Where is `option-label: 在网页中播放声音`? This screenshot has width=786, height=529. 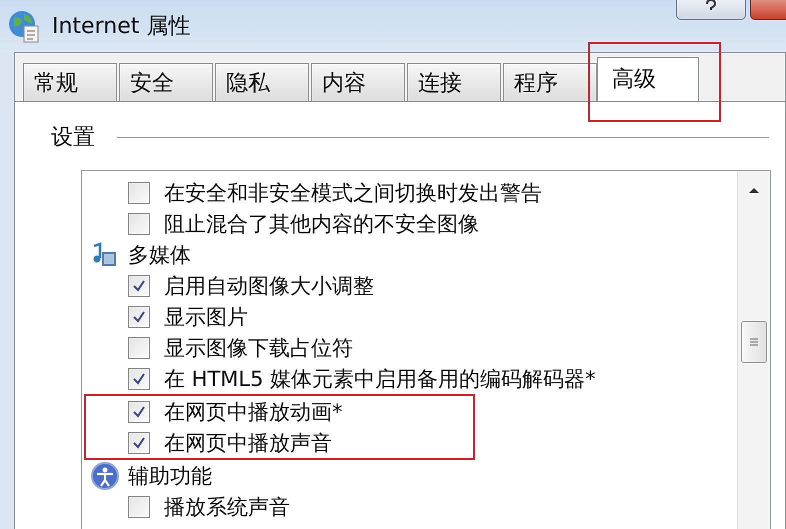
option-label: 在网页中播放声音 is located at coordinates (248, 442).